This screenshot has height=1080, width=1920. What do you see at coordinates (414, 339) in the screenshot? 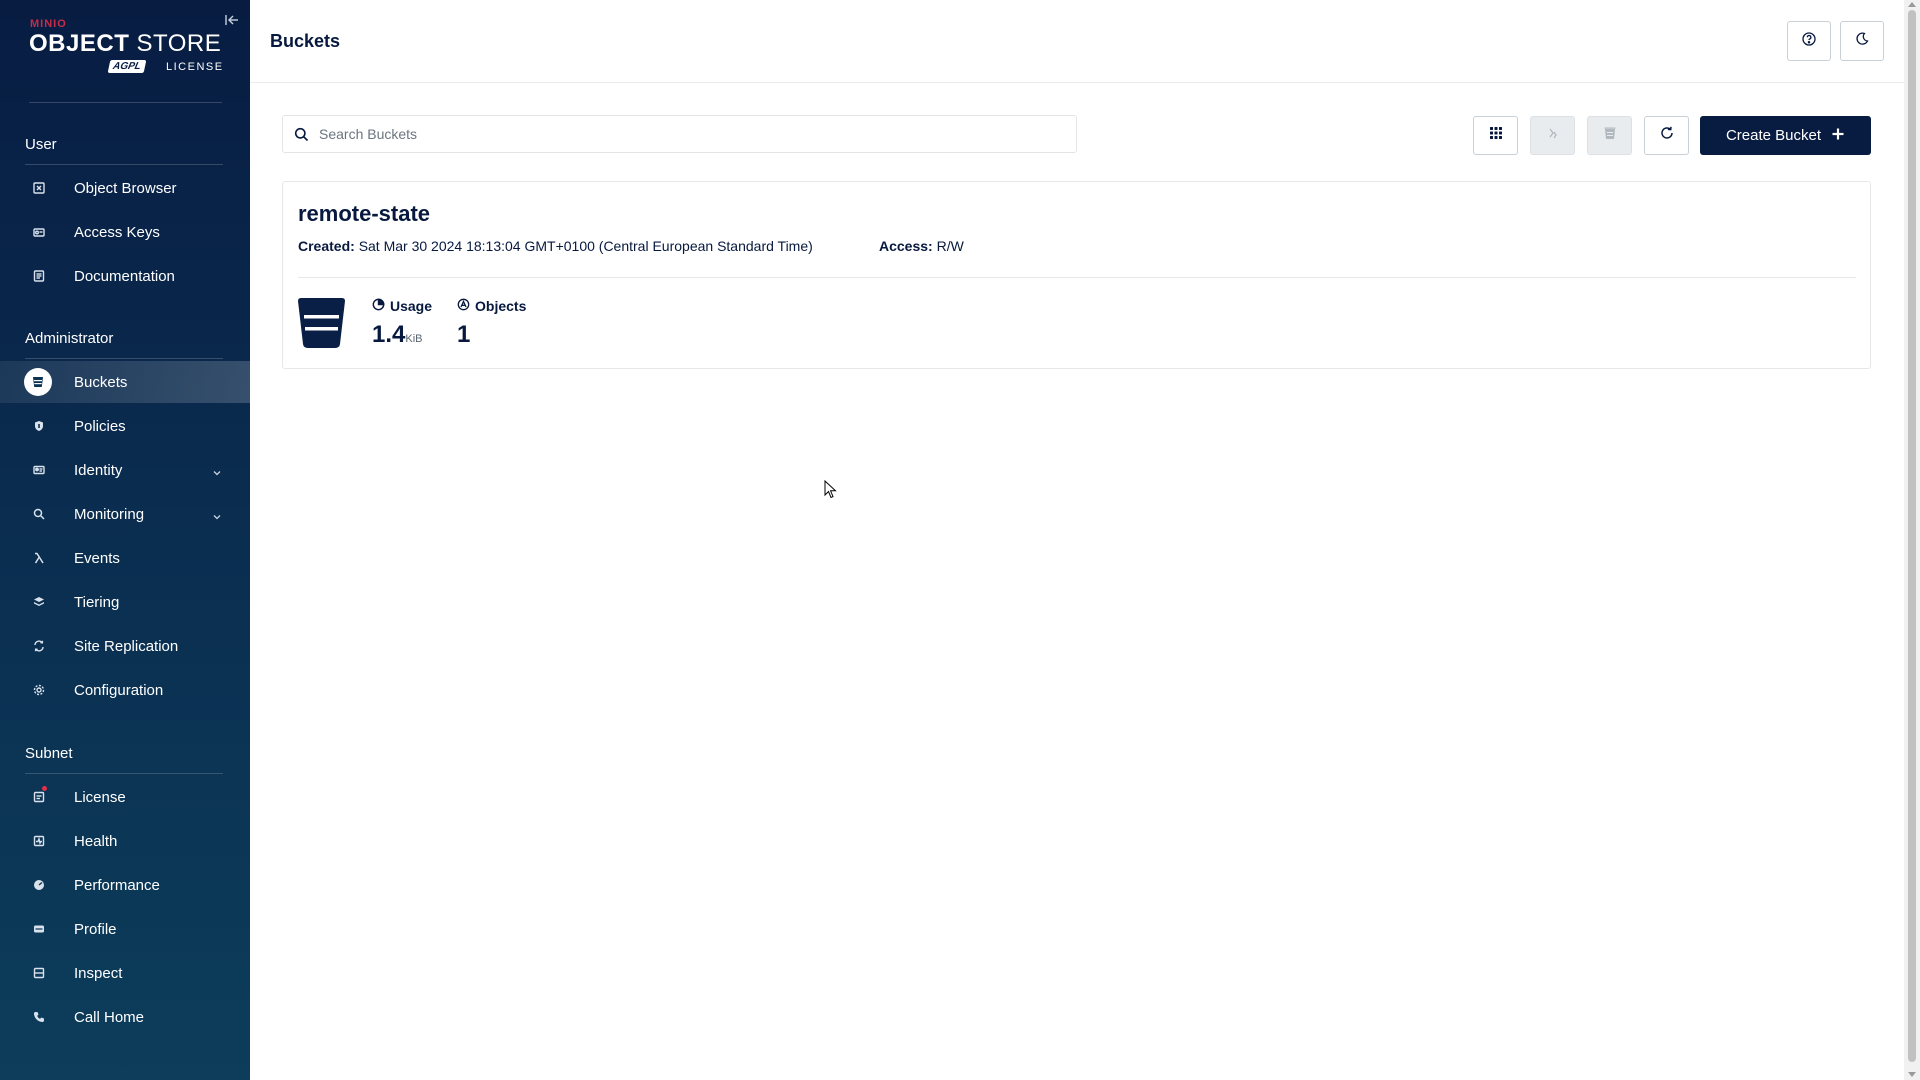
I see `usage-unit: KiB` at bounding box center [414, 339].